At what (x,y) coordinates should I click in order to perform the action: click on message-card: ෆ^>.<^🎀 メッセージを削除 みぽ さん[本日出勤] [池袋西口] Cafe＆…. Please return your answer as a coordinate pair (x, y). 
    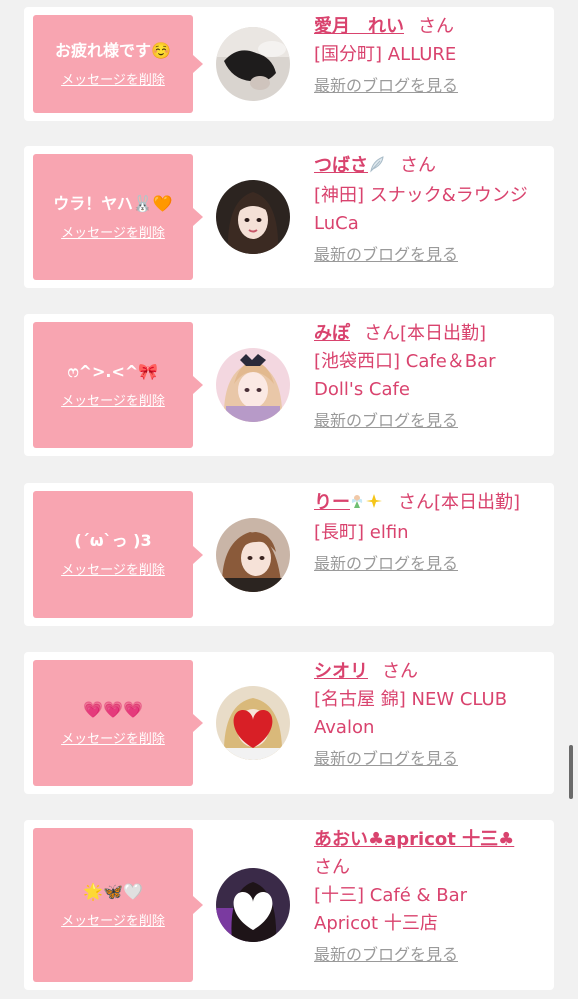
    Looking at the image, I should click on (289, 385).